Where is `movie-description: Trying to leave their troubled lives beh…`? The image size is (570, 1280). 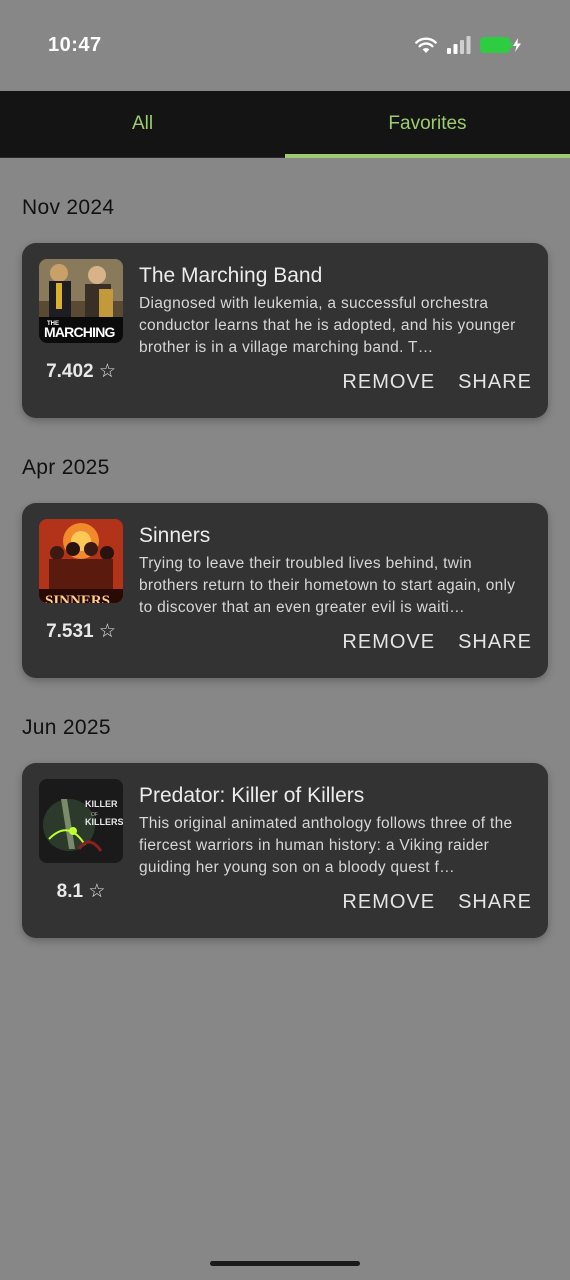
movie-description: Trying to leave their troubled lives beh… is located at coordinates (327, 585).